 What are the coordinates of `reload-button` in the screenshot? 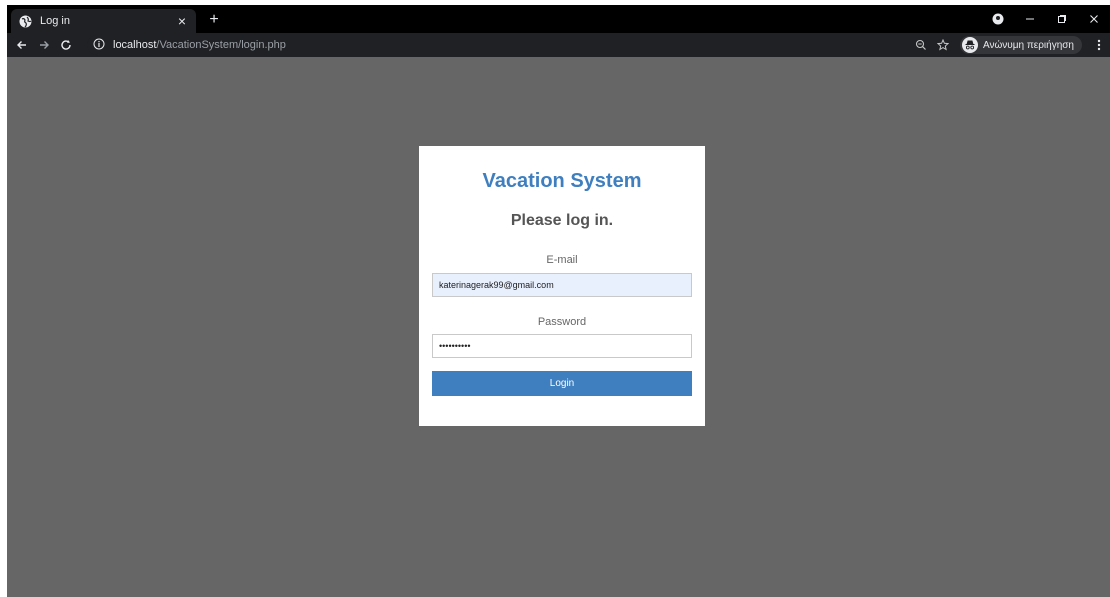 It's located at (66, 45).